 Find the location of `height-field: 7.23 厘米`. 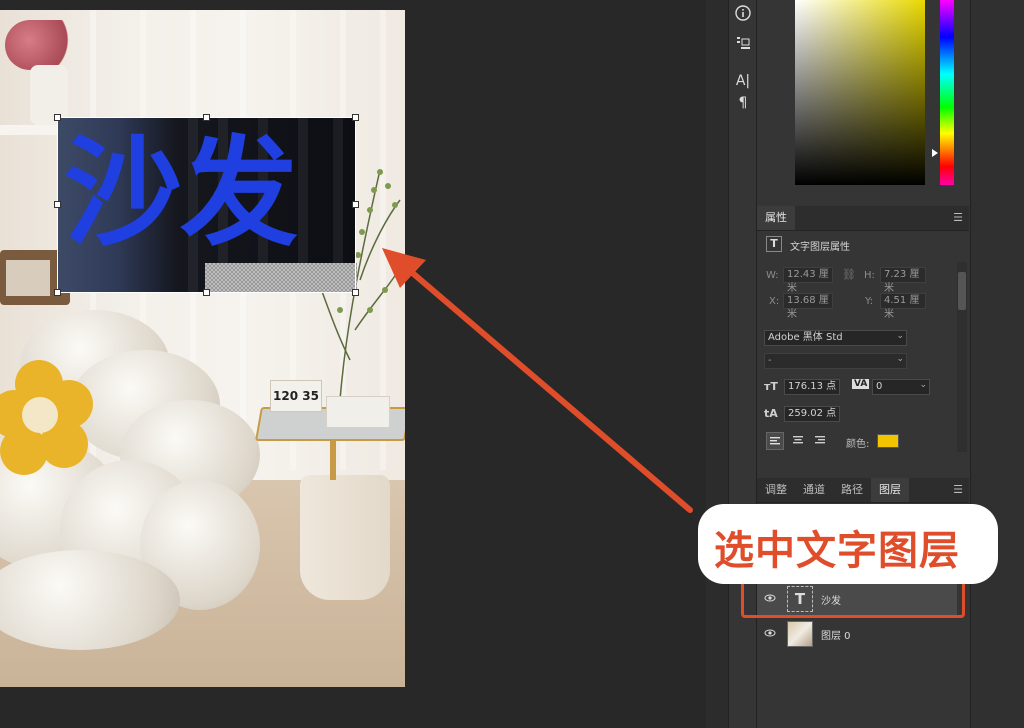

height-field: 7.23 厘米 is located at coordinates (903, 280).